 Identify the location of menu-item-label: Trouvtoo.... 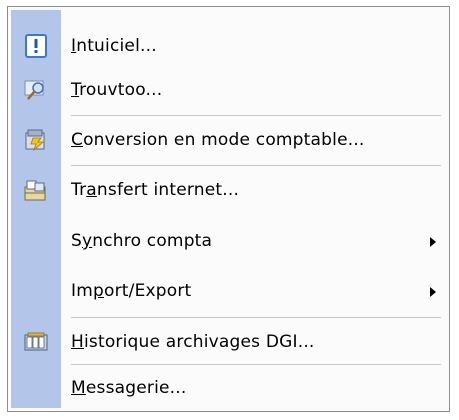
(117, 90).